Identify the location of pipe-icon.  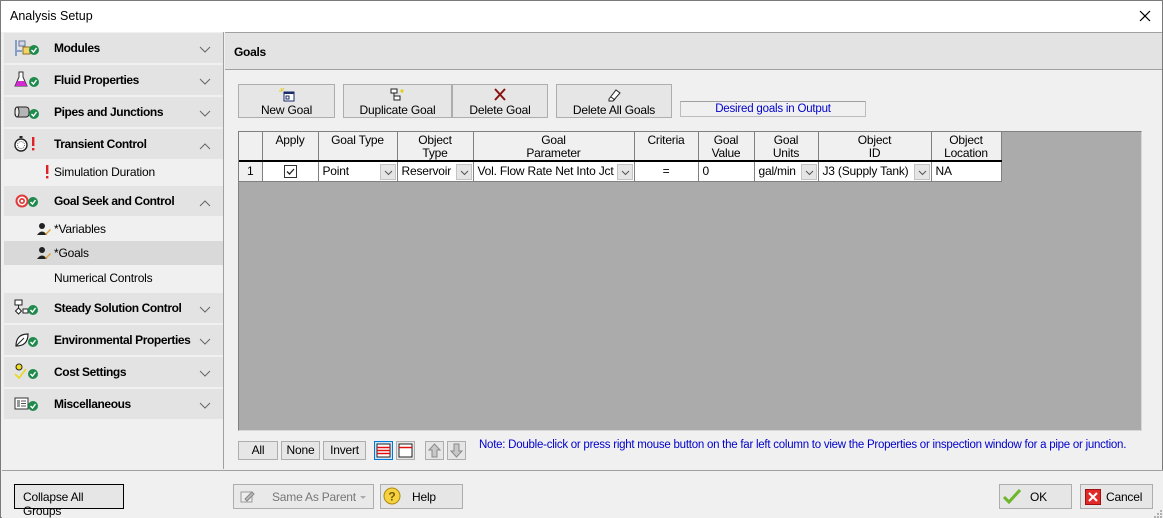
(26, 112).